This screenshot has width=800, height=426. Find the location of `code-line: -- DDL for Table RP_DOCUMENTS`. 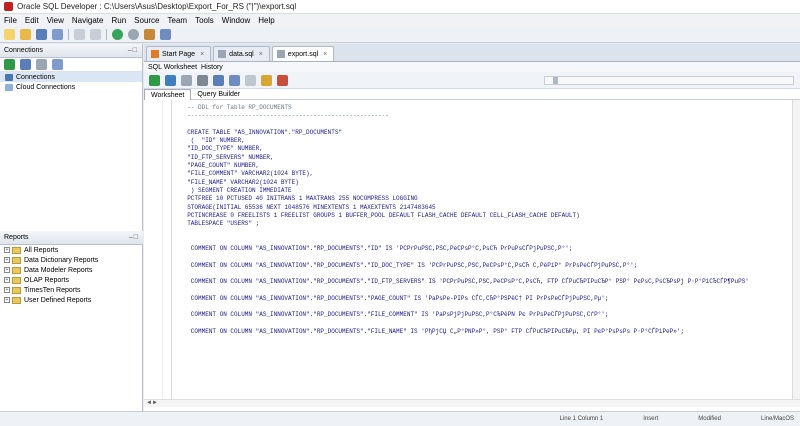

code-line: -- DDL for Table RP_DOCUMENTS is located at coordinates (464, 108).